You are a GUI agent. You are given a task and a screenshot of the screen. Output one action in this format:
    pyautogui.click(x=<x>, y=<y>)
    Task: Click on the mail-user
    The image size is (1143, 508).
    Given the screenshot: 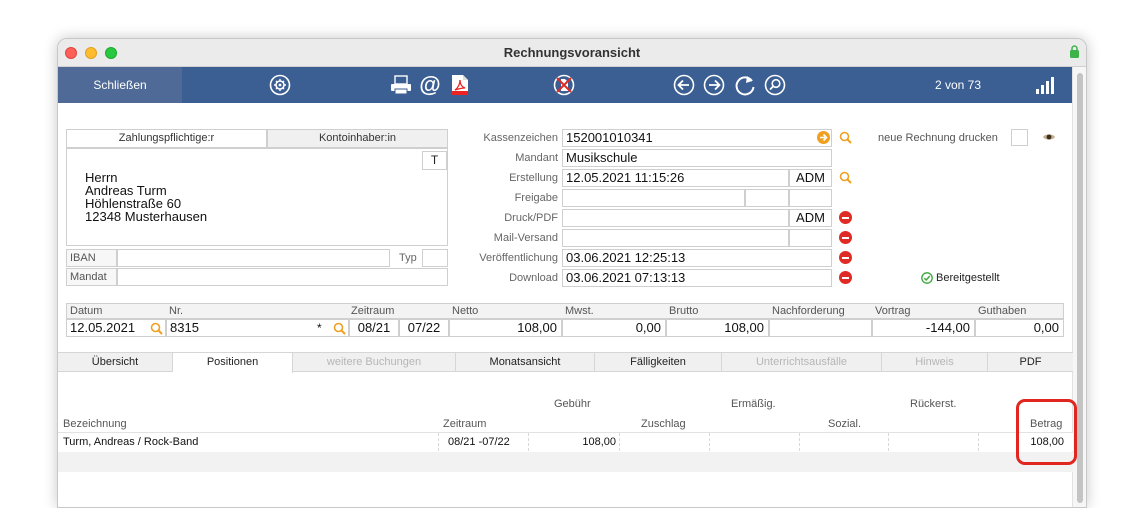 What is the action you would take?
    pyautogui.click(x=810, y=238)
    